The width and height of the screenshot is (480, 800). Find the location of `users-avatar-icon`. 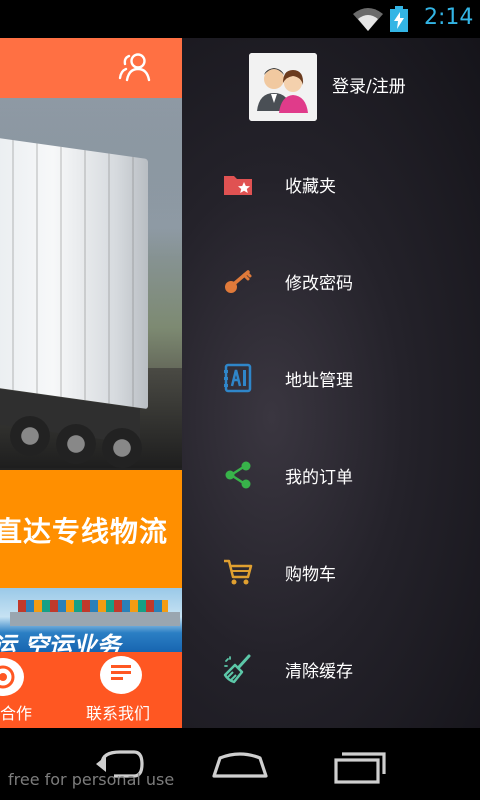

users-avatar-icon is located at coordinates (283, 87).